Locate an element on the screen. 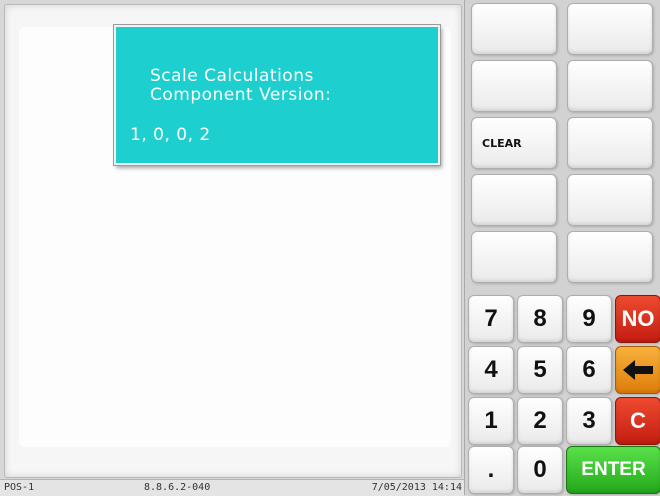 Image resolution: width=660 pixels, height=496 pixels. key-9-label: 9 is located at coordinates (589, 318).